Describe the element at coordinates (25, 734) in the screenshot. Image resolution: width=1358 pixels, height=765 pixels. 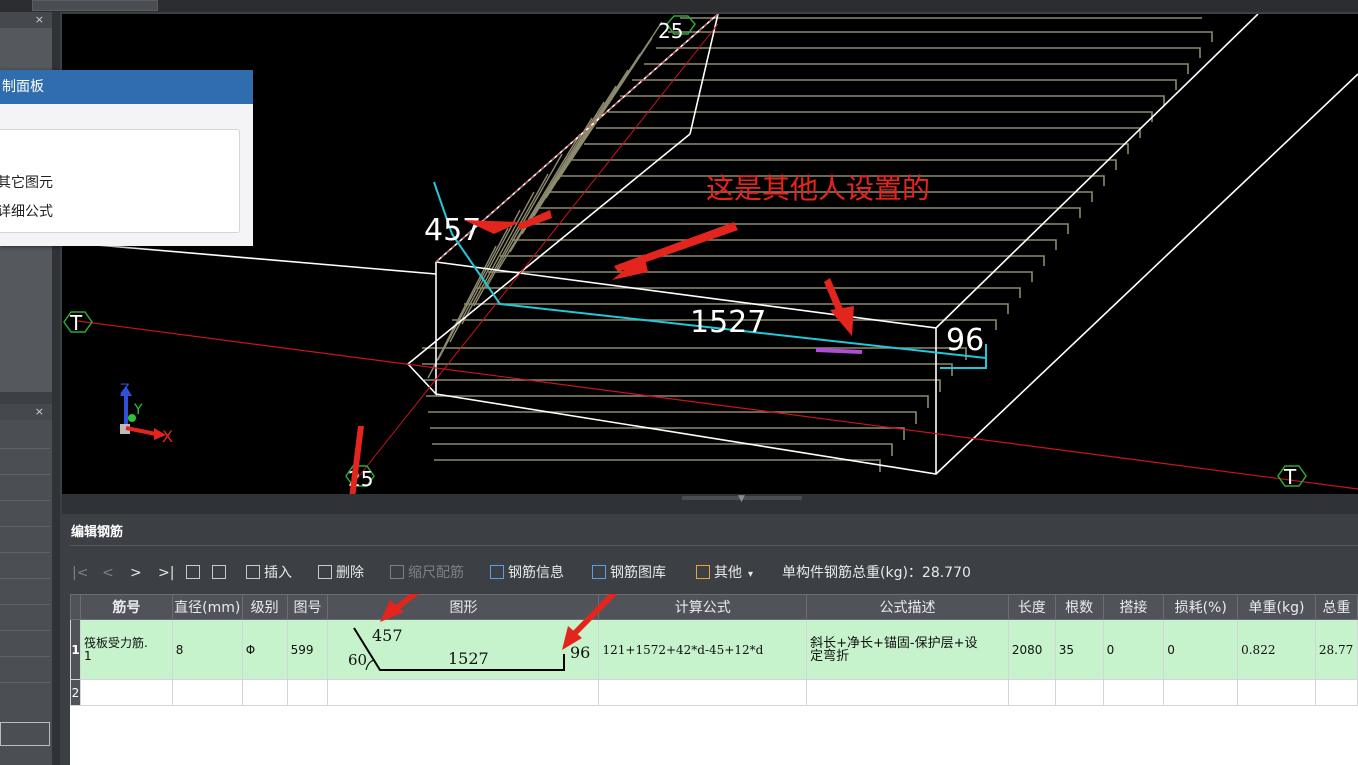
I see `left-dock-selected-row` at that location.